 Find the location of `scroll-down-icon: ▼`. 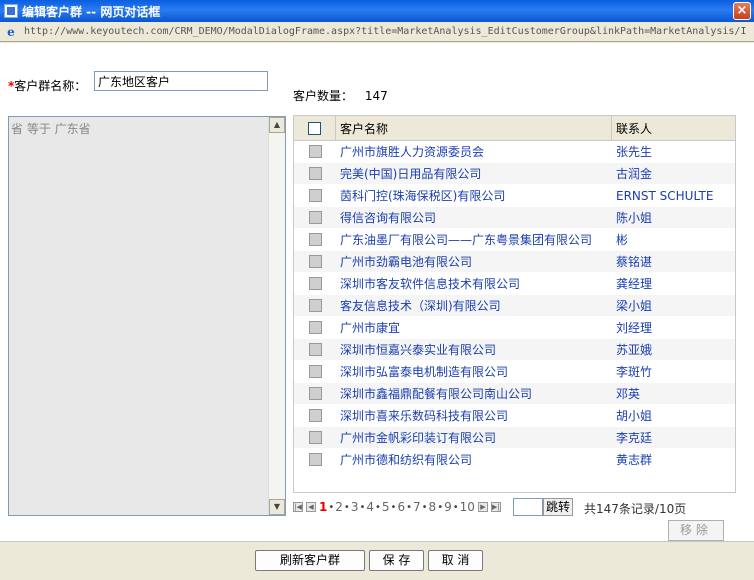

scroll-down-icon: ▼ is located at coordinates (277, 507).